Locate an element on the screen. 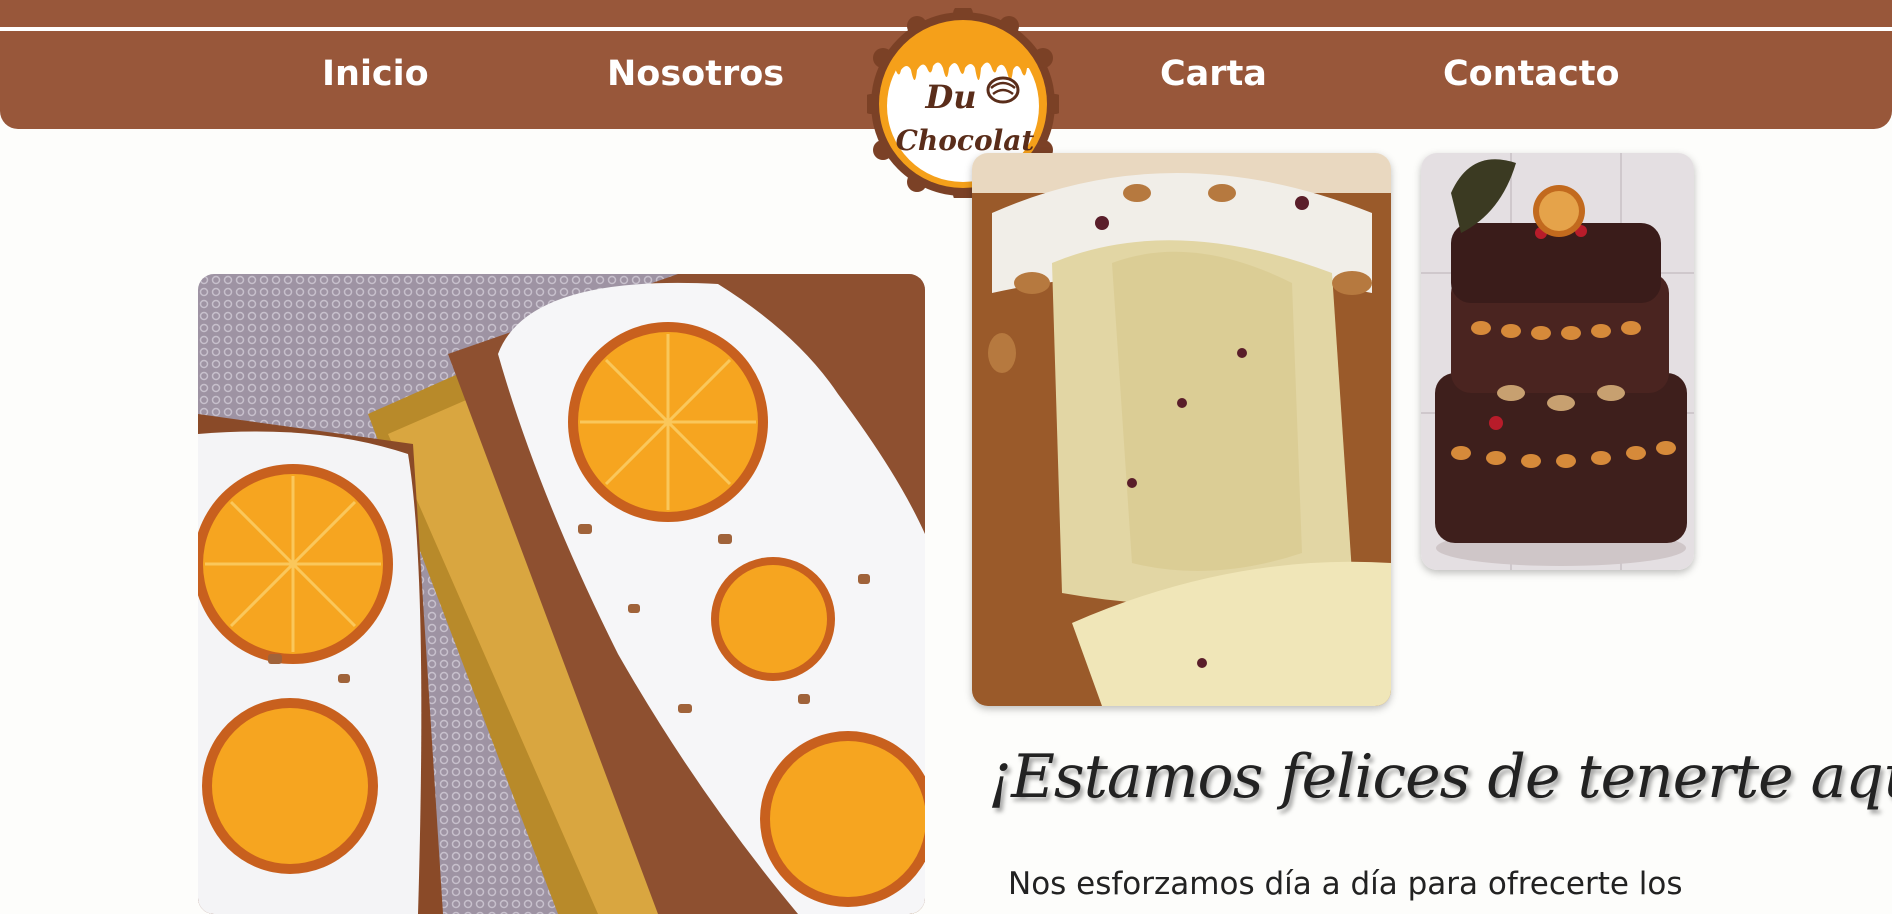  nav-link-inicio: Inicio is located at coordinates (375, 74).